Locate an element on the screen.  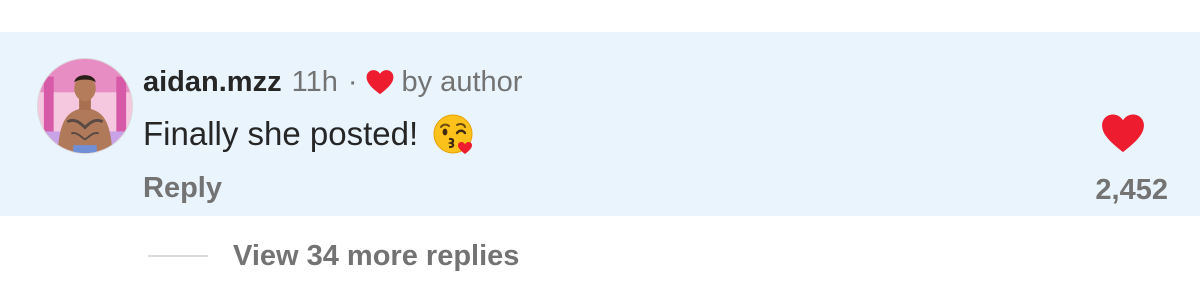
avatar is located at coordinates (85, 106).